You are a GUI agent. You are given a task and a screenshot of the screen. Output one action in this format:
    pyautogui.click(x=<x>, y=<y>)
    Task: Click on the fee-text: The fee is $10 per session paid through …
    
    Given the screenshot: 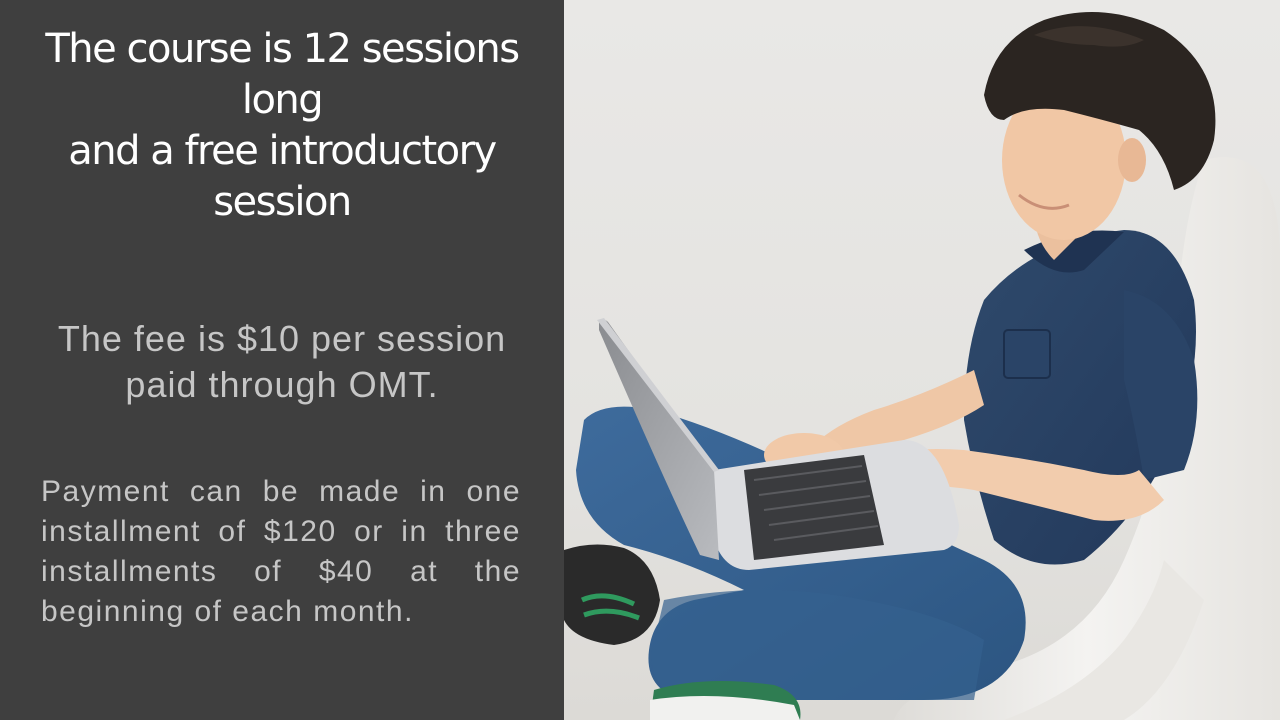 What is the action you would take?
    pyautogui.click(x=282, y=361)
    